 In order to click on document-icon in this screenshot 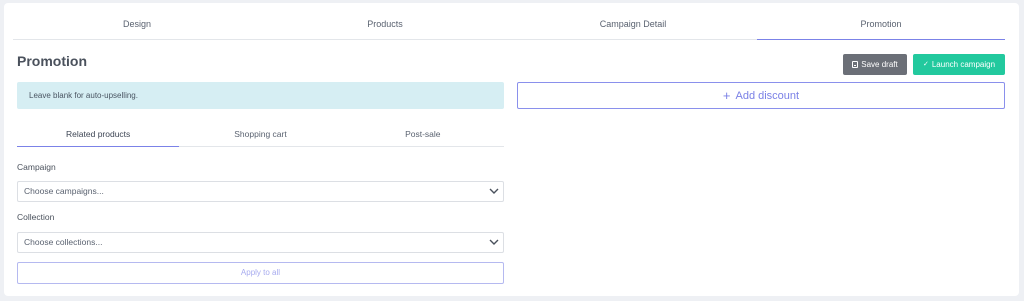, I will do `click(855, 64)`.